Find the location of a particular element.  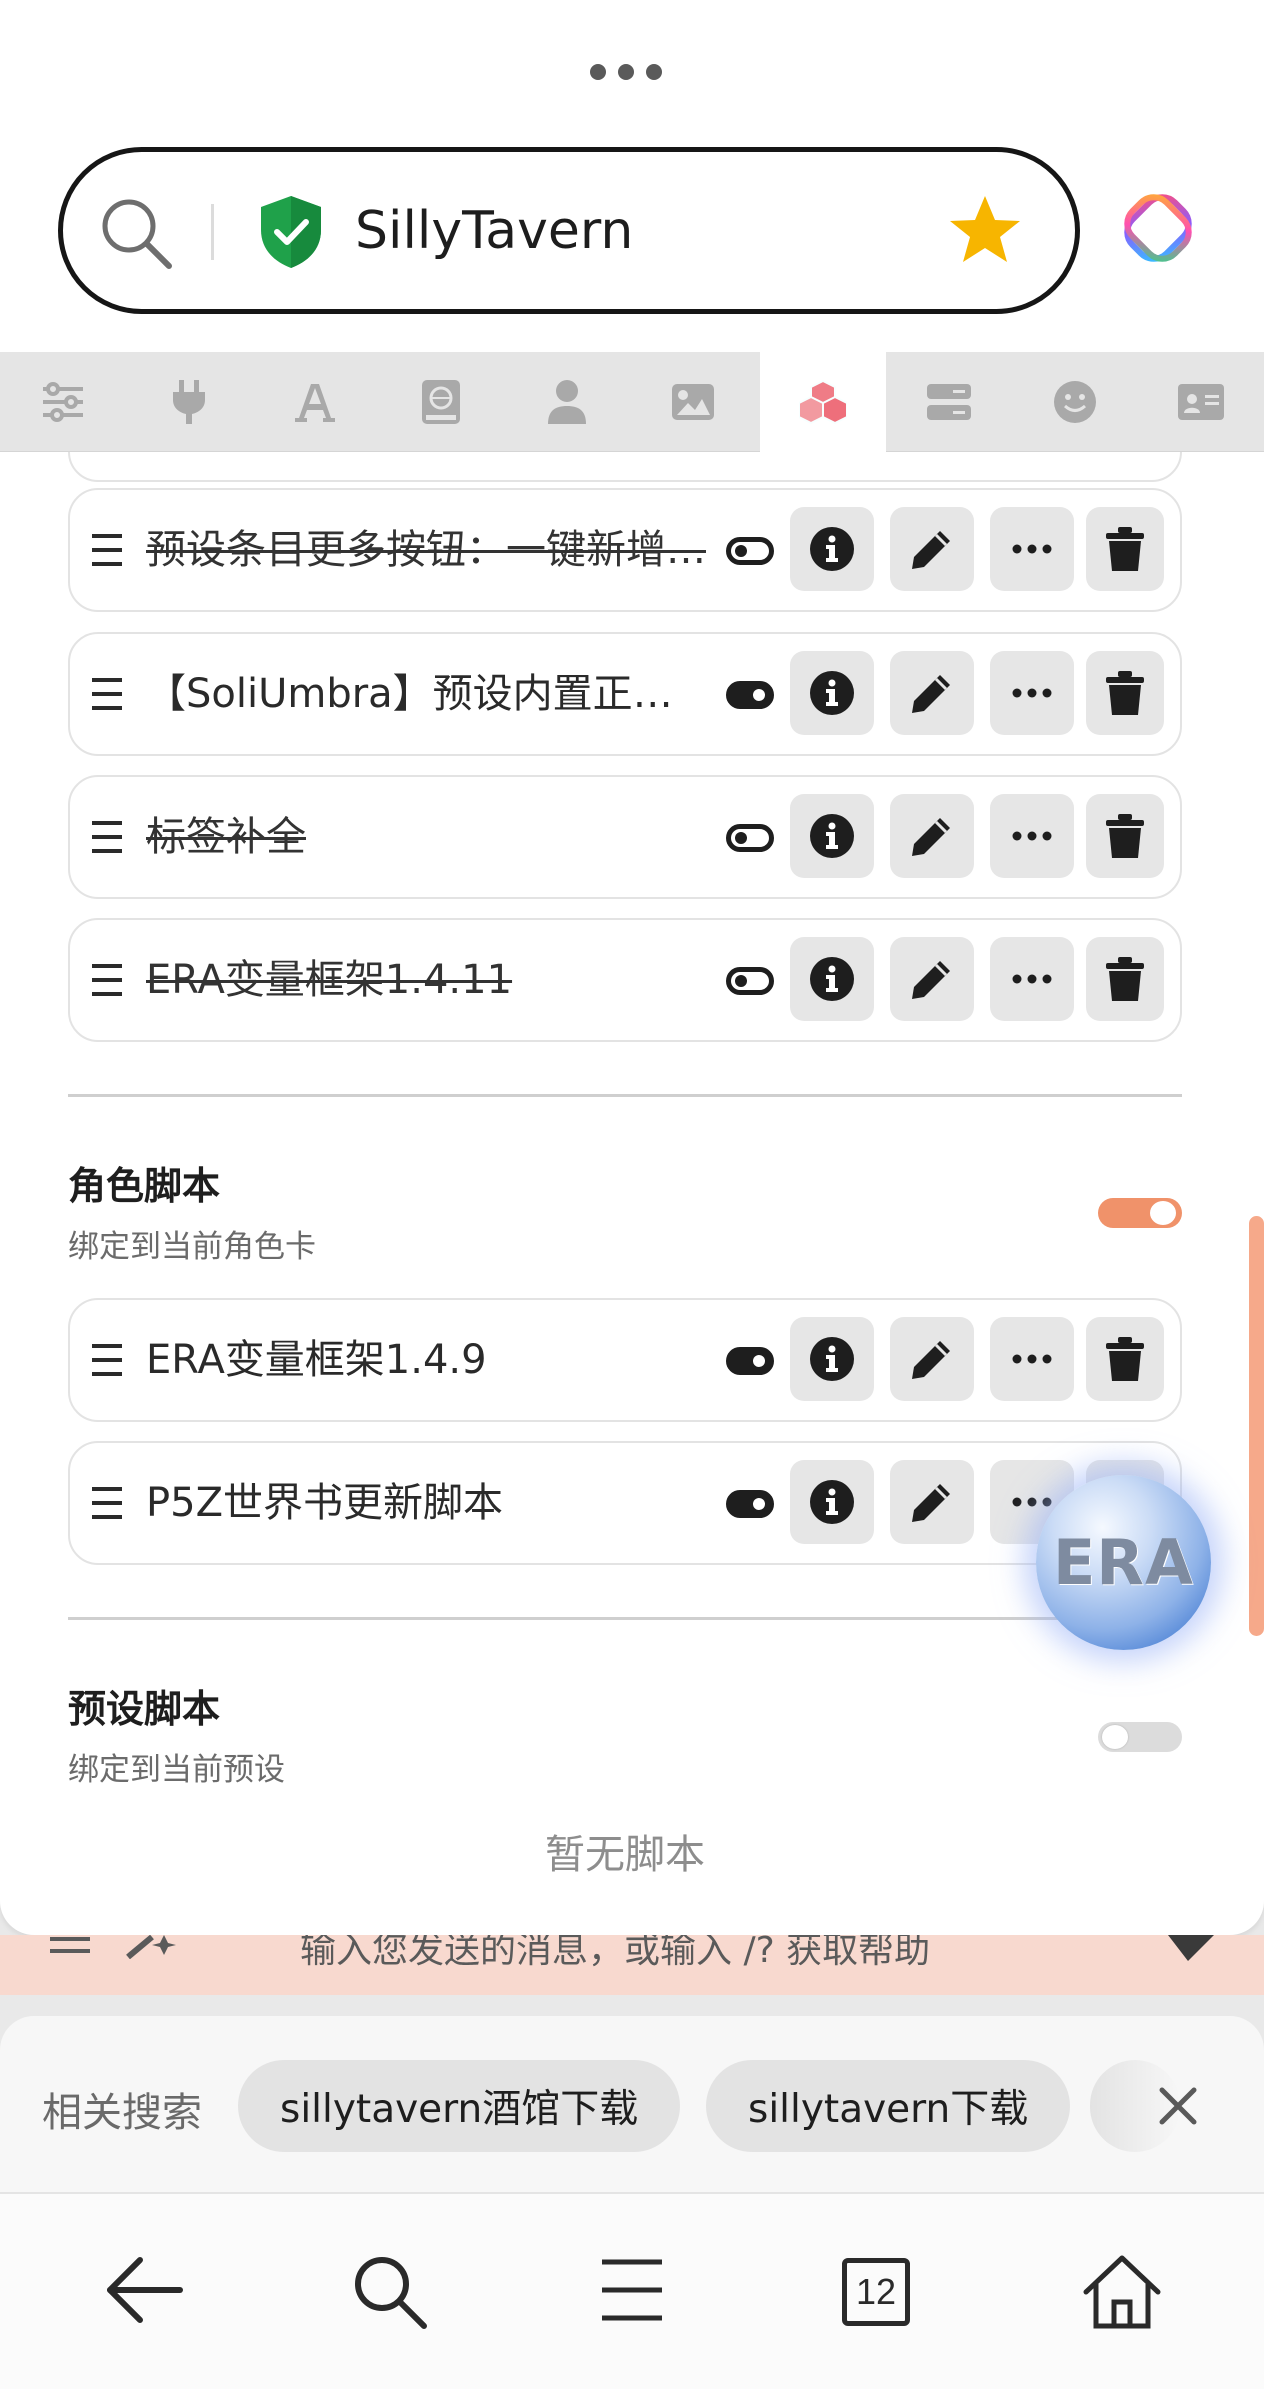

tab-image is located at coordinates (693, 402).